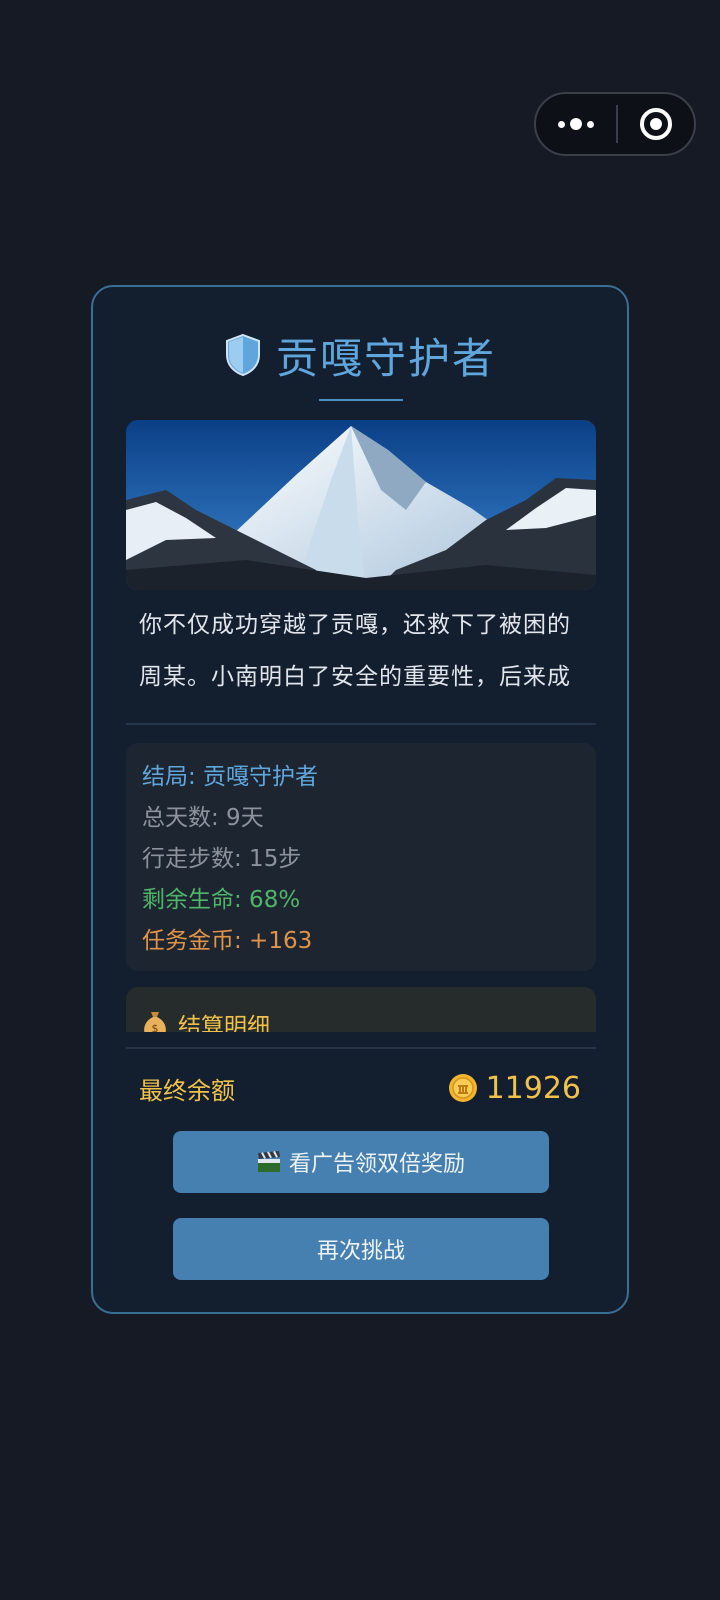  I want to click on close-button, so click(656, 124).